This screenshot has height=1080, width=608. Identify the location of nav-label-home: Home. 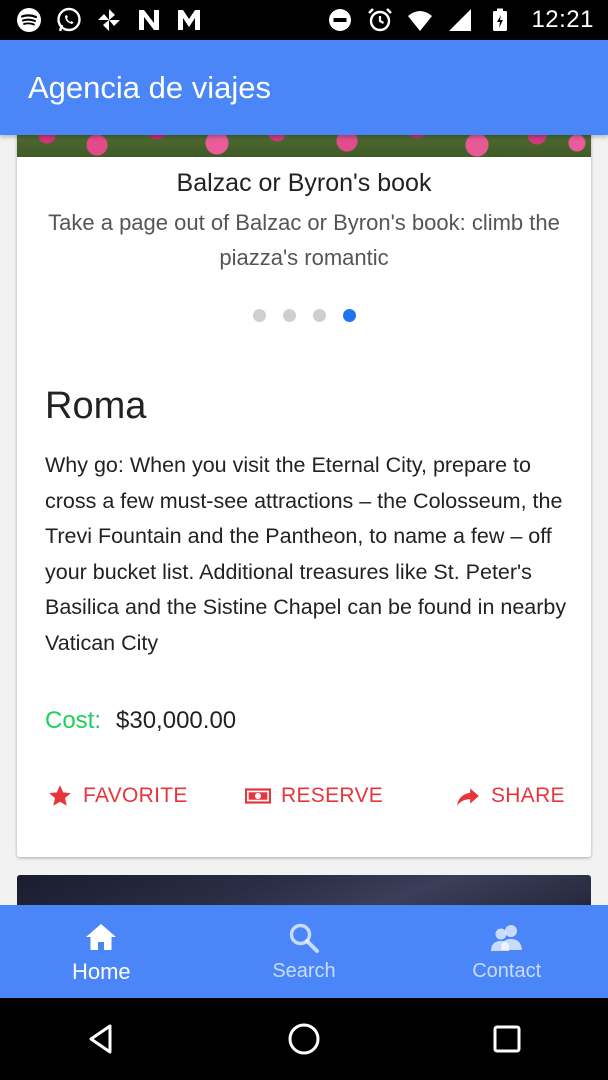
(101, 971).